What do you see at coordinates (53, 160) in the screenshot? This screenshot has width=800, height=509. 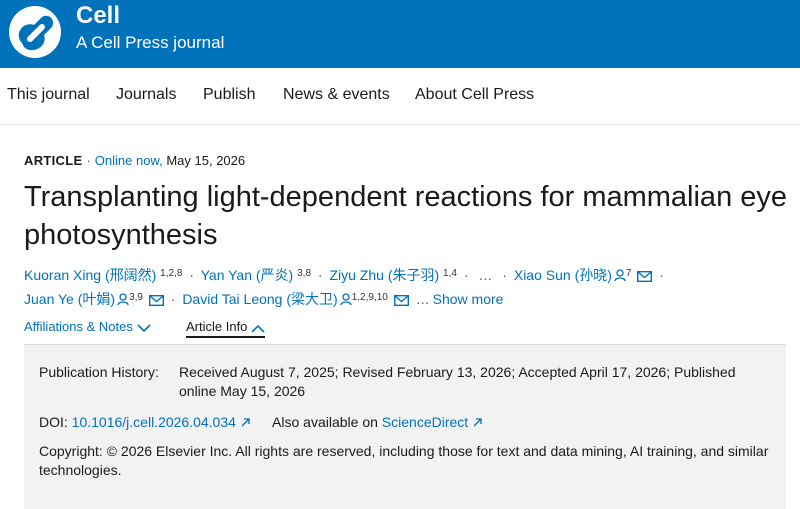 I see `article-type: ARTICLE` at bounding box center [53, 160].